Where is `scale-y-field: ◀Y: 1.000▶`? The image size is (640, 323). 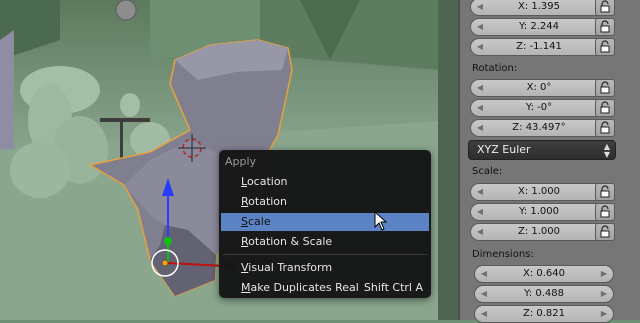
scale-y-field: ◀Y: 1.000▶ is located at coordinates (539, 212).